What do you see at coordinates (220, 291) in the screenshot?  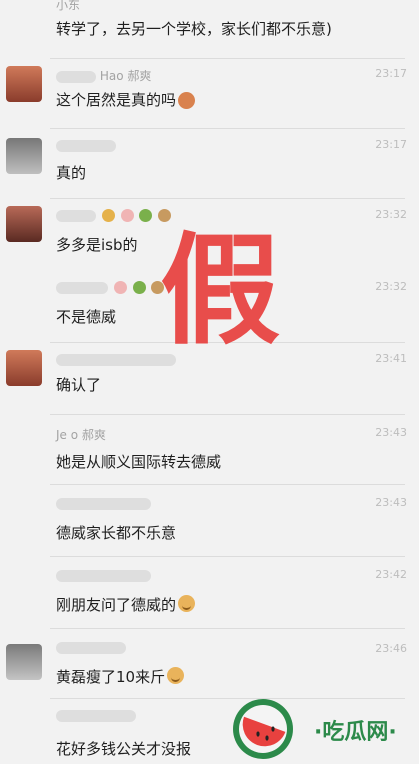 I see `fake-stamp: 假` at bounding box center [220, 291].